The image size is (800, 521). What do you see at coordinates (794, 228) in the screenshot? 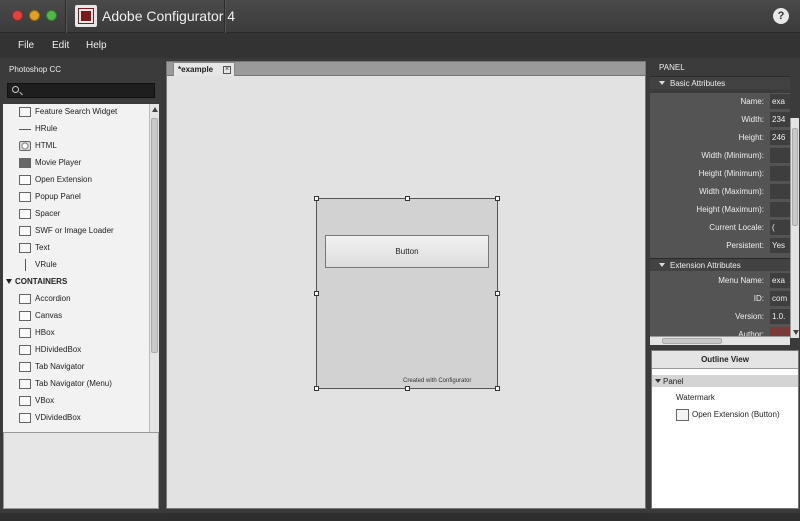
I see `properties-scrollbar` at bounding box center [794, 228].